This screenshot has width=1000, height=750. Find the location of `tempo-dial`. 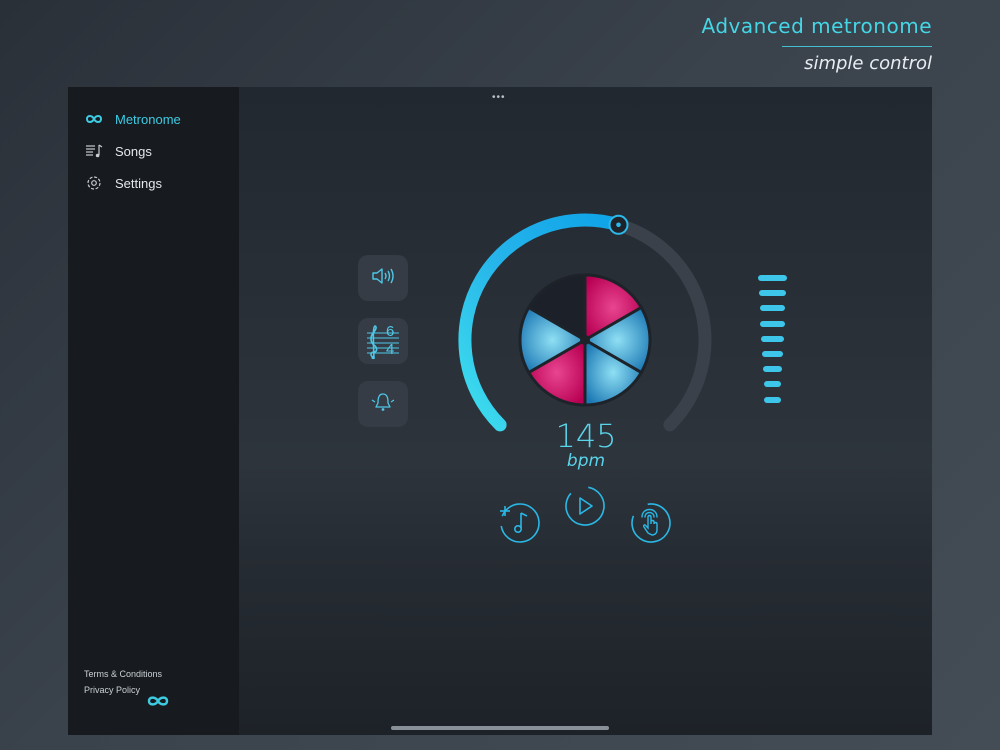

tempo-dial is located at coordinates (585, 325).